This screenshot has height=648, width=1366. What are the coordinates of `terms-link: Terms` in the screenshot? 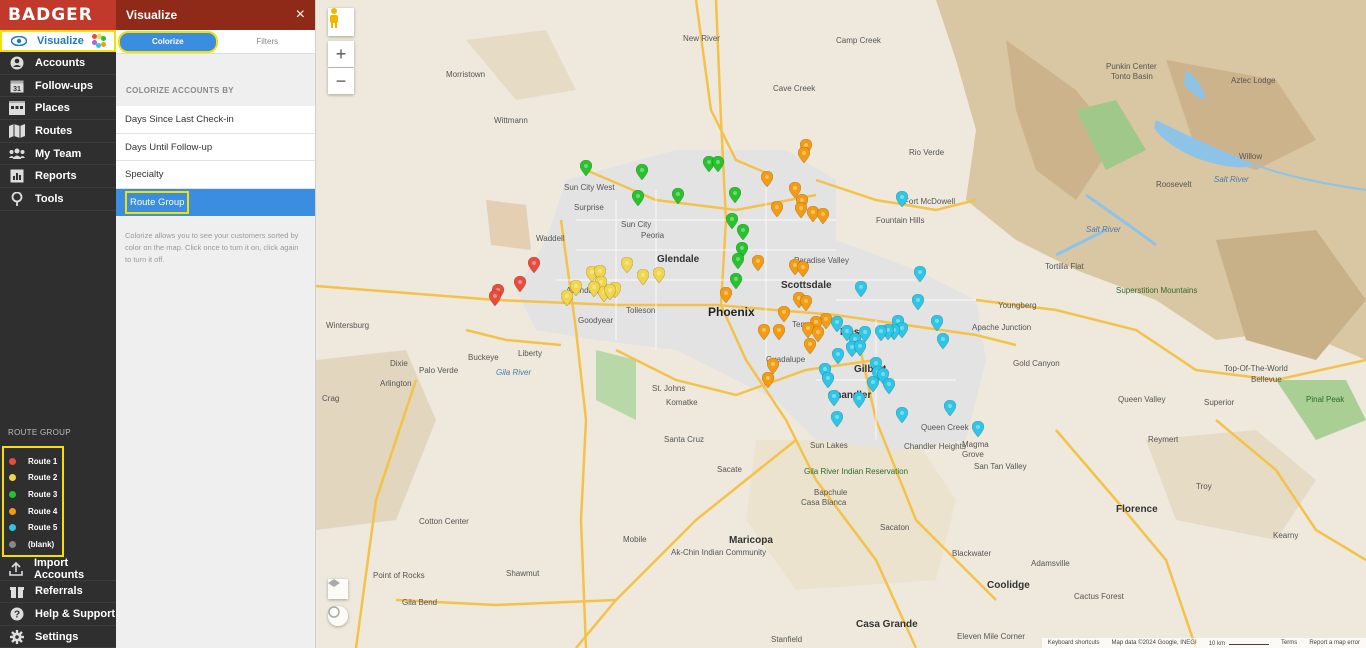 It's located at (1289, 643).